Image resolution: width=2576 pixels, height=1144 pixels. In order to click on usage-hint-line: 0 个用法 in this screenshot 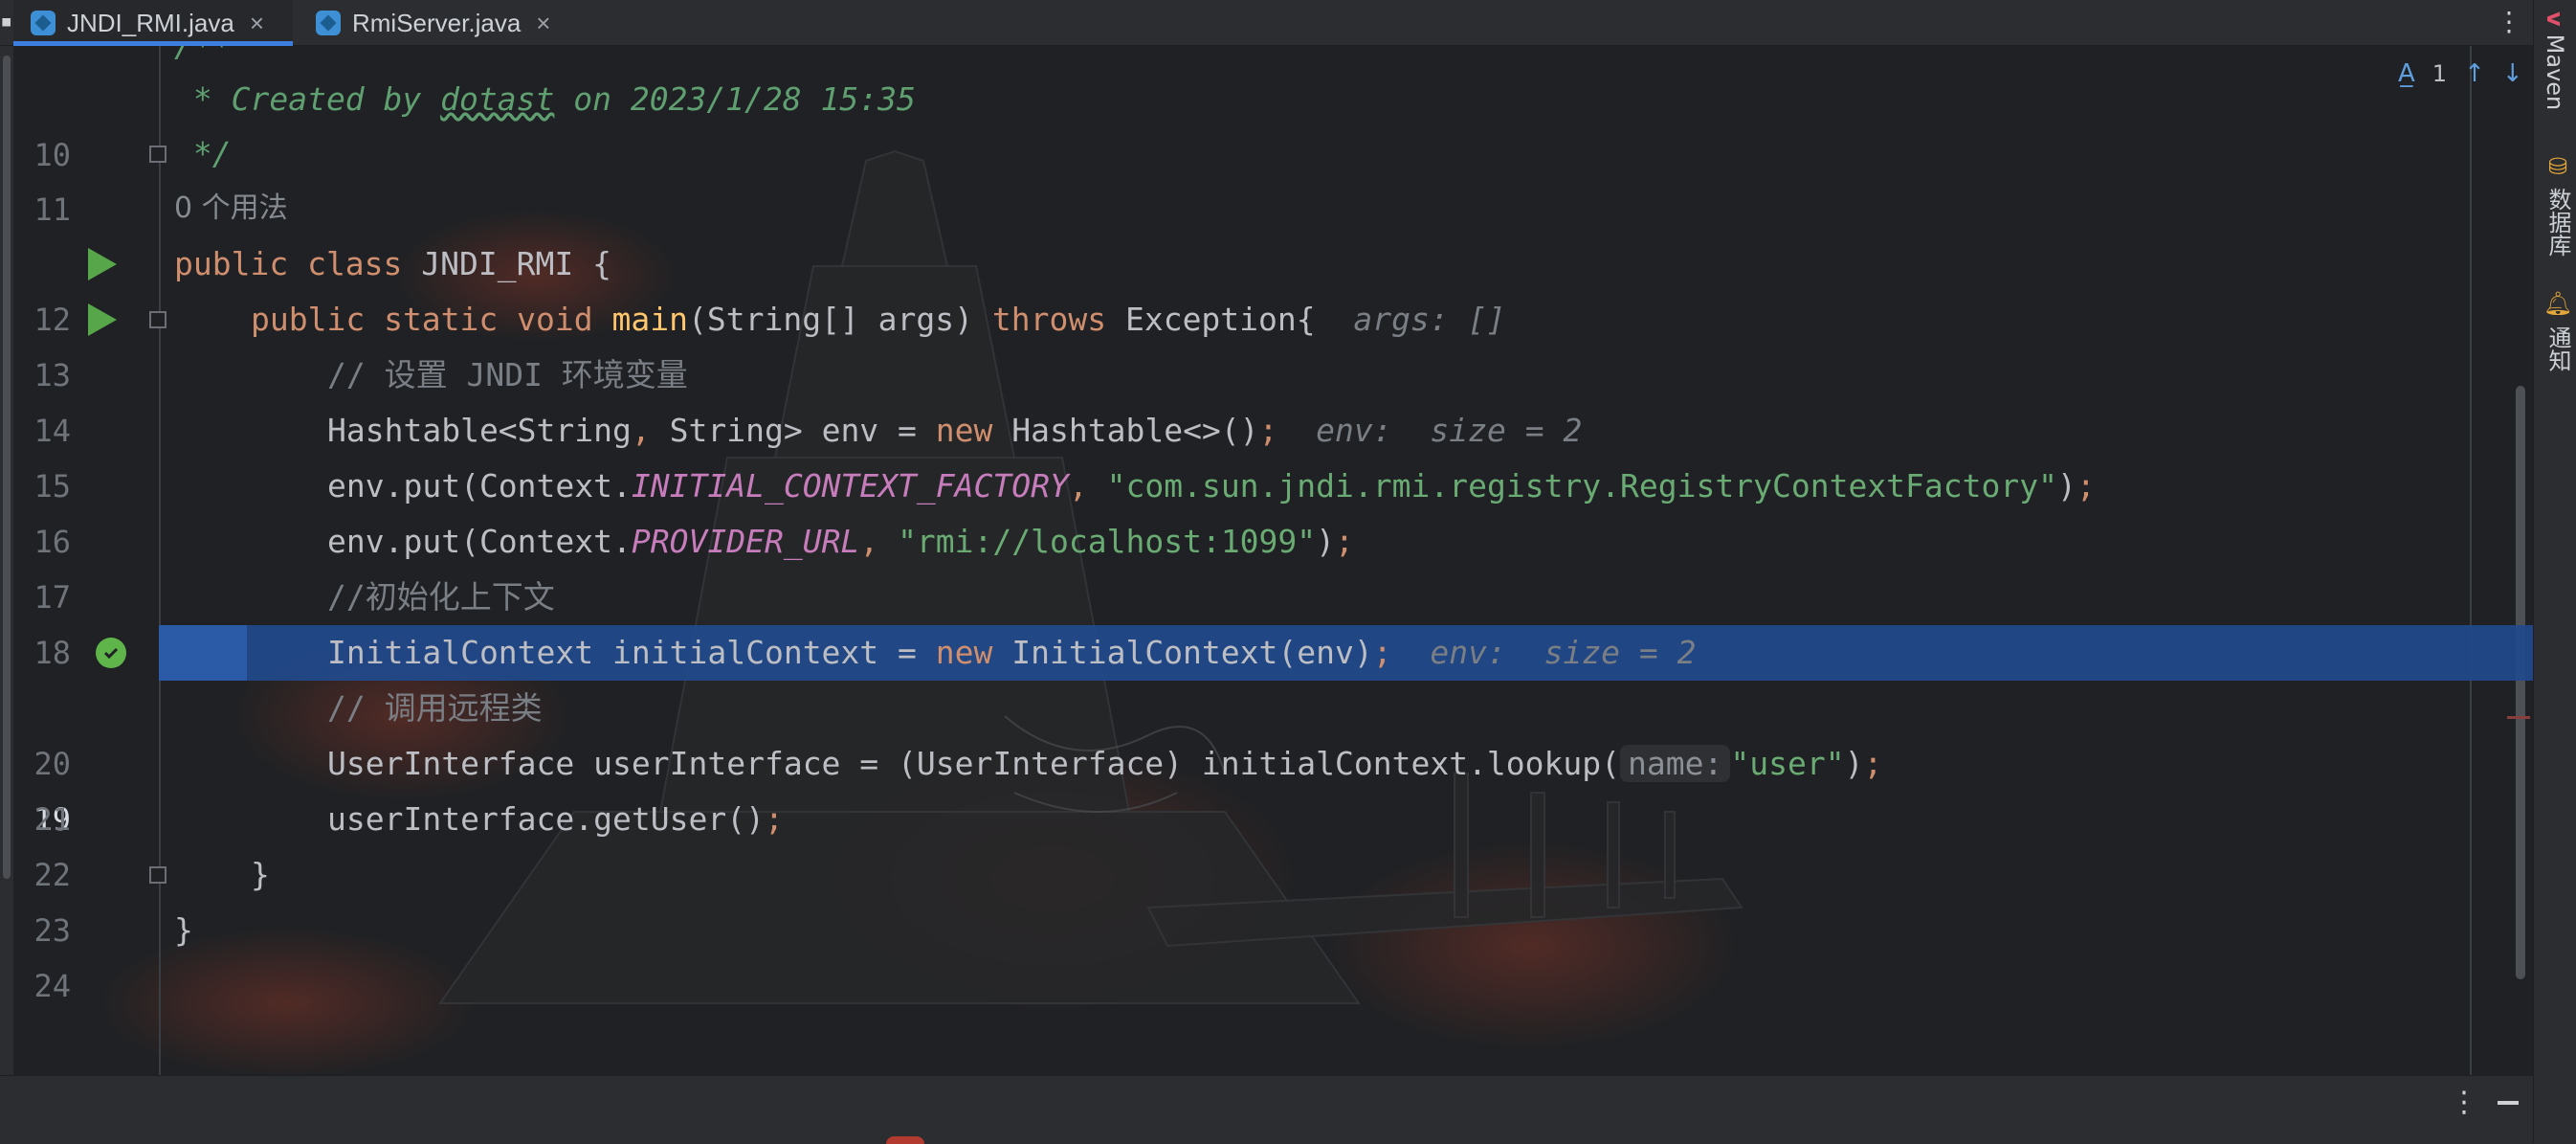, I will do `click(1266, 208)`.